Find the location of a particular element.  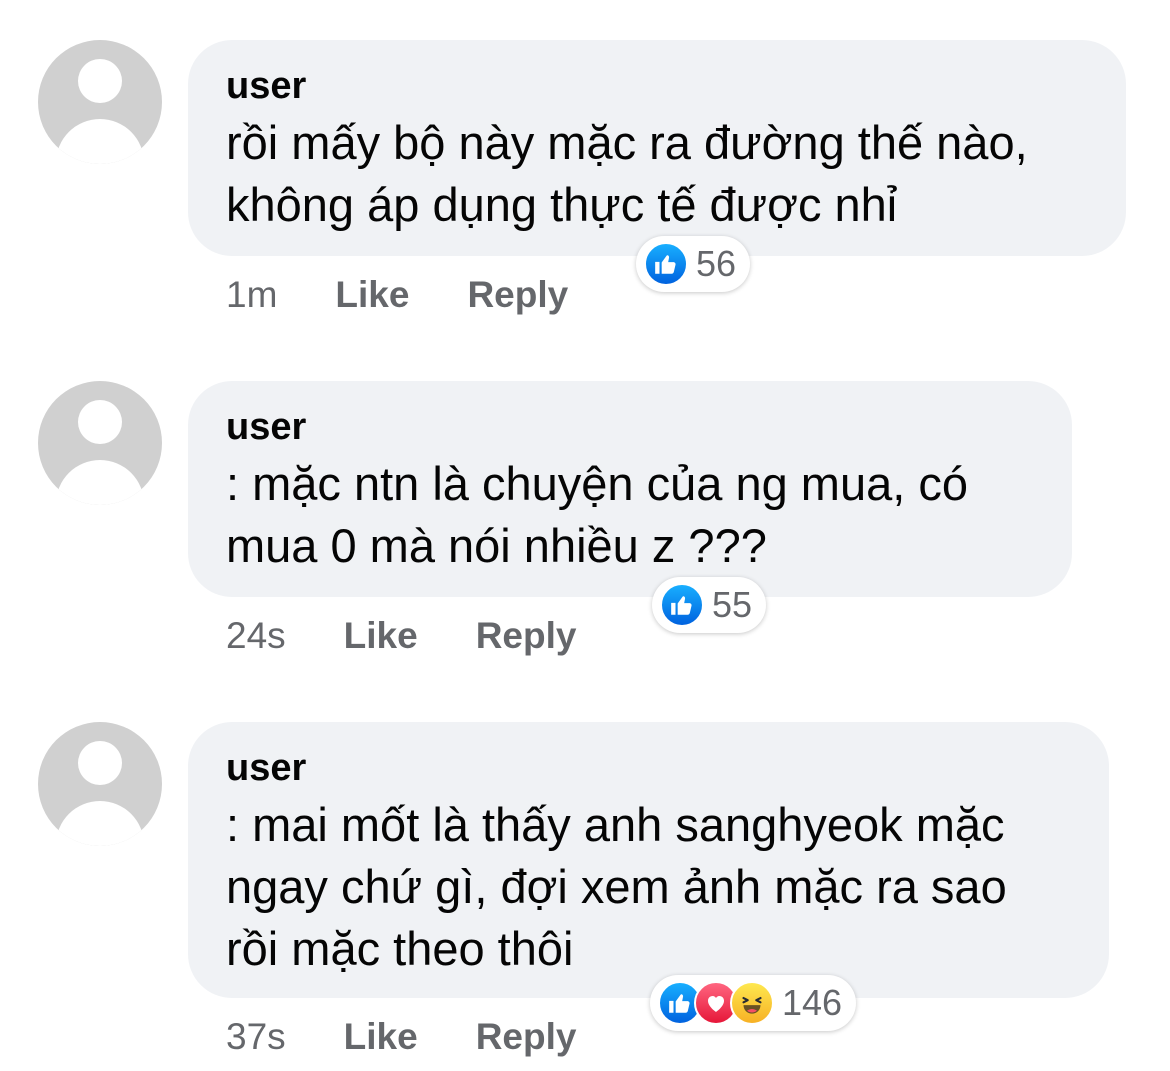

reaction-summary: 146 is located at coordinates (753, 1003).